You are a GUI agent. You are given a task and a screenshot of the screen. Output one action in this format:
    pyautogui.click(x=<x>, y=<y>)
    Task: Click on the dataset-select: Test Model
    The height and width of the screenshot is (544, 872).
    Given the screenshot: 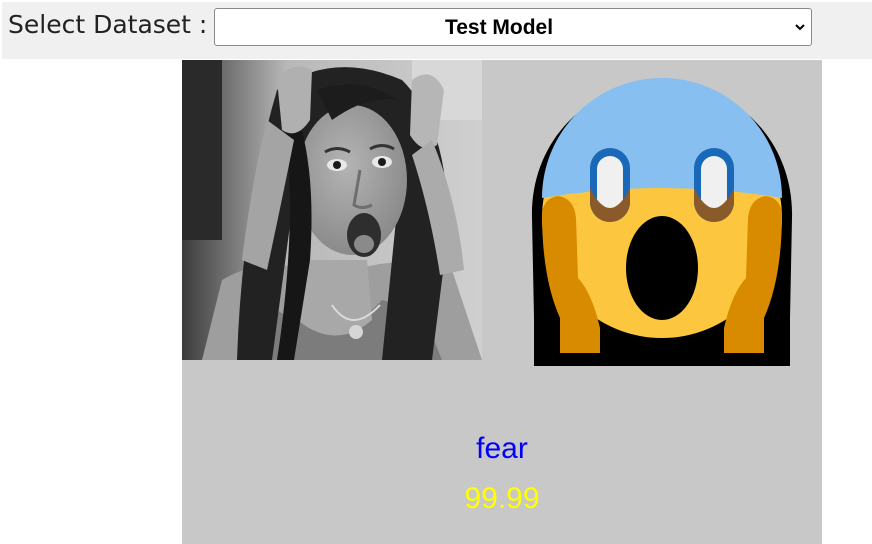 What is the action you would take?
    pyautogui.click(x=513, y=27)
    